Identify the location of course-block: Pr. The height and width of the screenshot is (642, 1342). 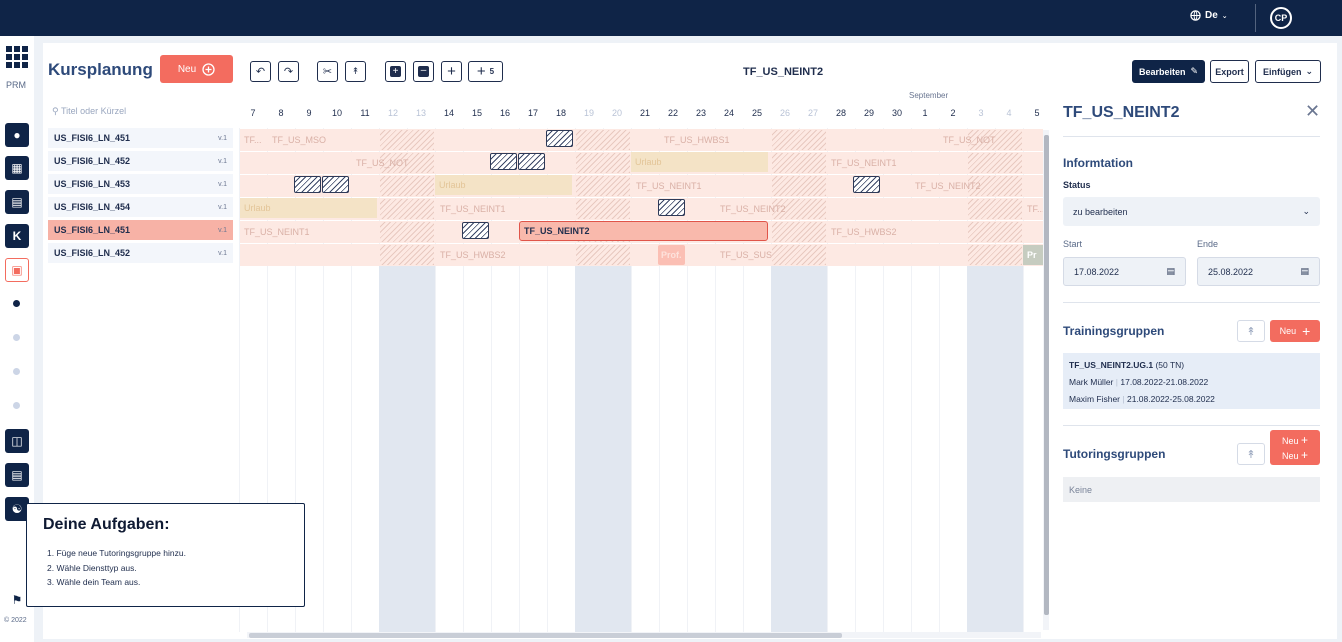
(1033, 255).